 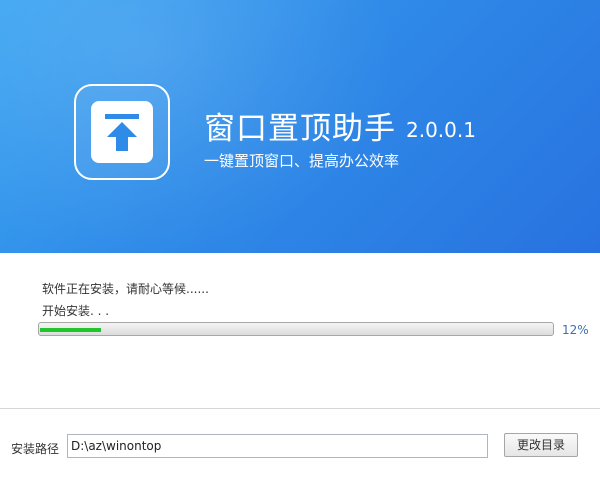 I want to click on install-path-input, so click(x=277, y=446).